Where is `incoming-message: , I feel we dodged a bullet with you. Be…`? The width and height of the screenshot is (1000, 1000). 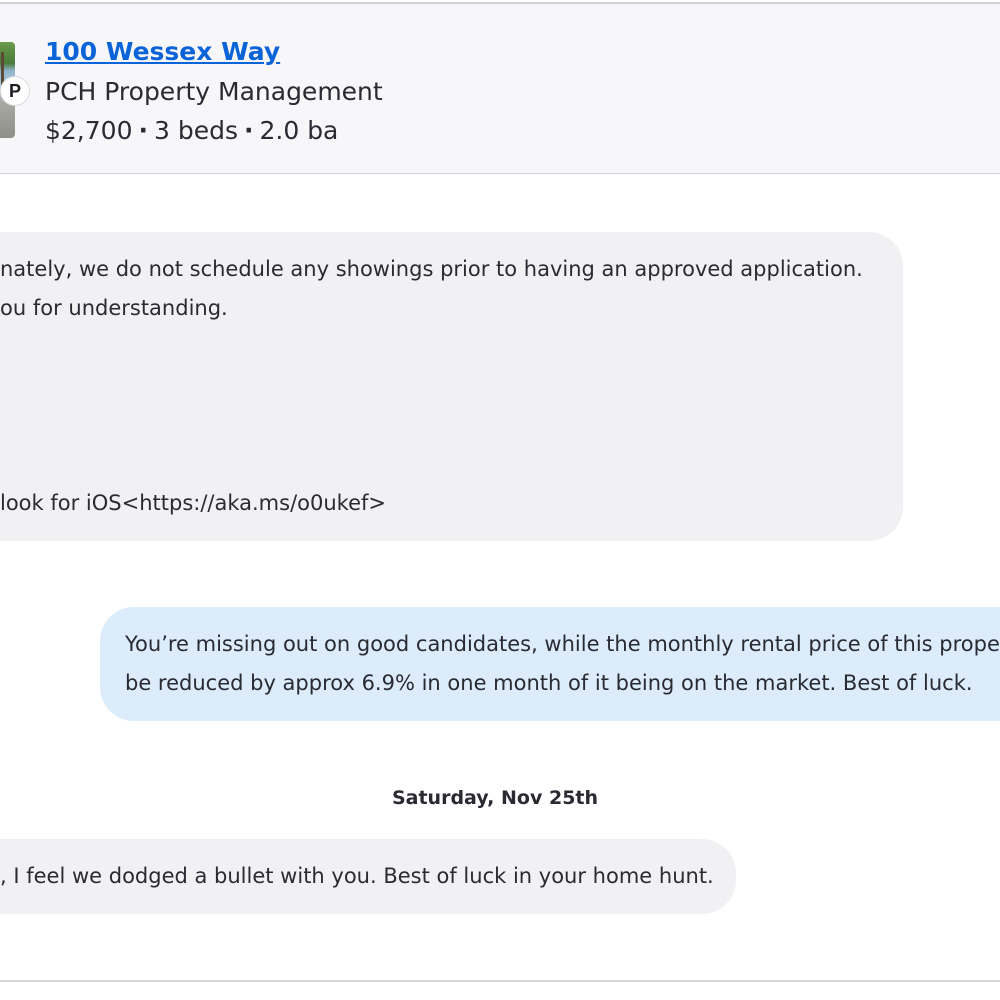
incoming-message: , I feel we dodged a bullet with you. Be… is located at coordinates (368, 876).